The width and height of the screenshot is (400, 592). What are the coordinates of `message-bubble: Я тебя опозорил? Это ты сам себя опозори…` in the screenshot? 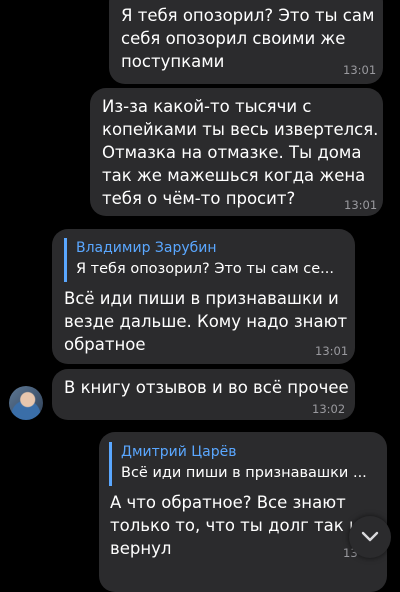 It's located at (246, 42).